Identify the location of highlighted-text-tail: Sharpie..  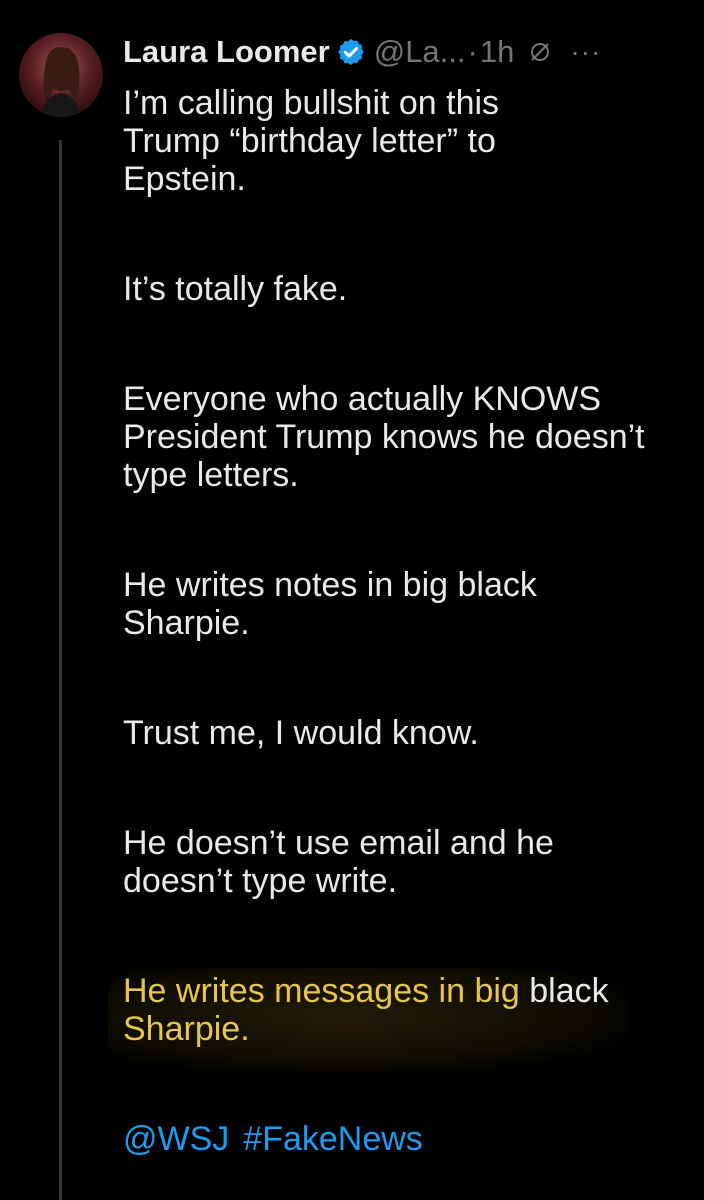
(186, 1029).